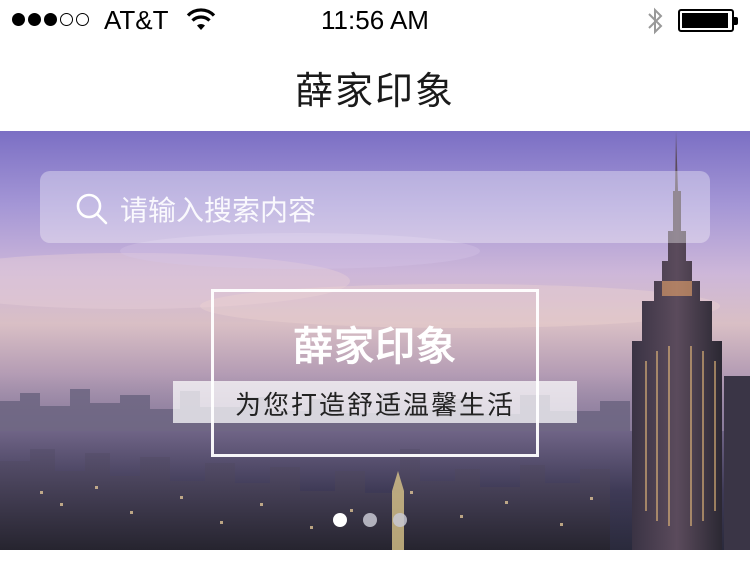 This screenshot has height=581, width=750. I want to click on search-placeholder: 请输入搜索内容, so click(218, 210).